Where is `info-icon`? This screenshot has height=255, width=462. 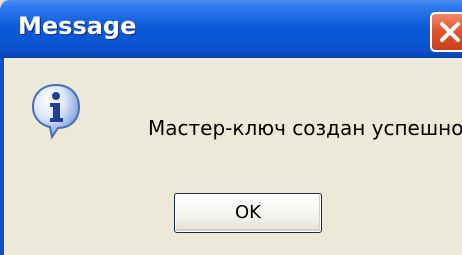
info-icon is located at coordinates (56, 111).